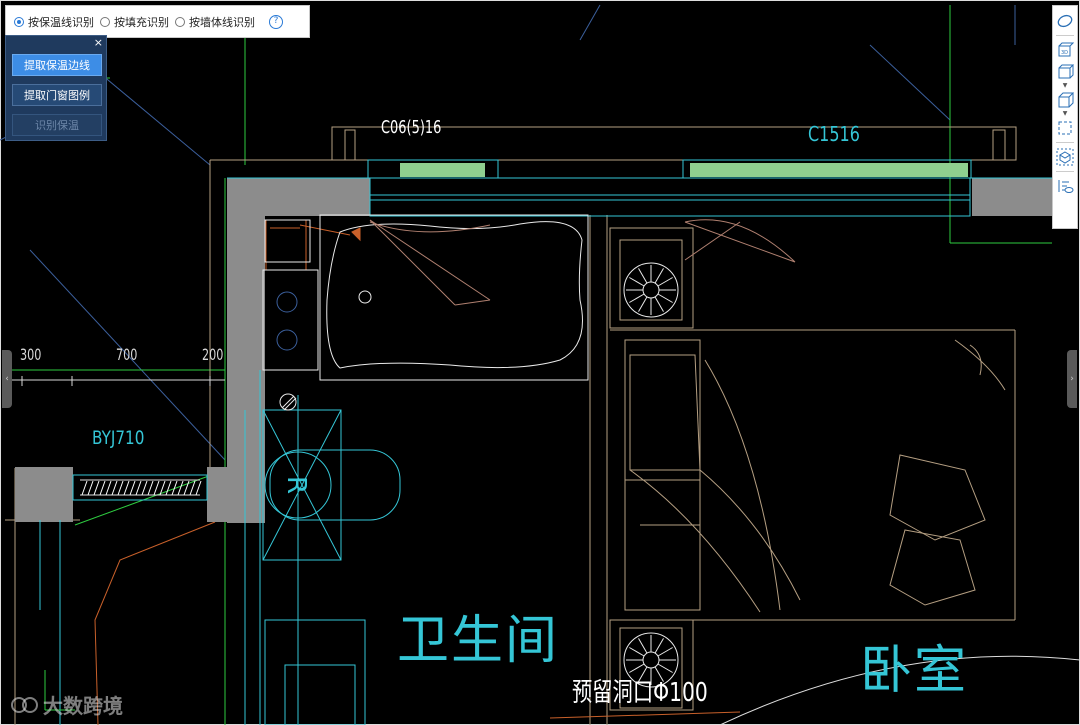 The width and height of the screenshot is (1080, 725). I want to click on dimension-200: 200, so click(213, 354).